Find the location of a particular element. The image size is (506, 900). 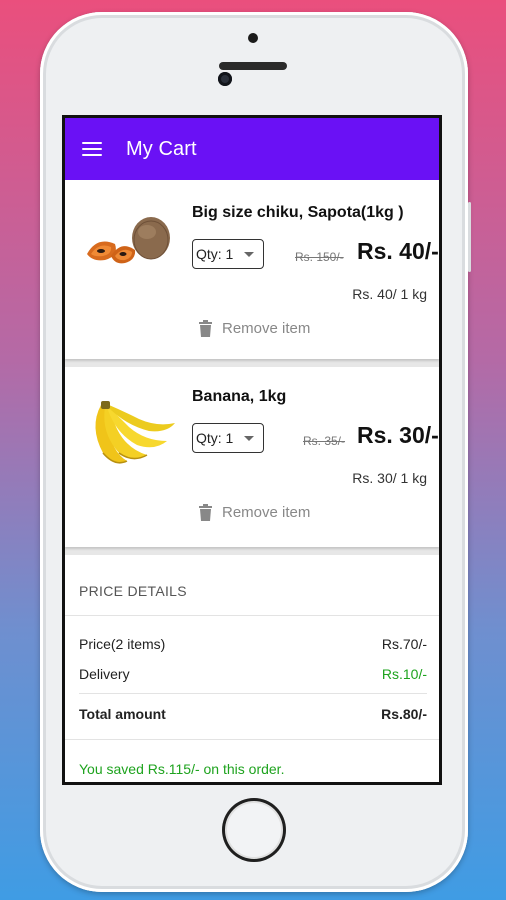

savings-message: You saved Rs.115/- on this order. is located at coordinates (182, 769).